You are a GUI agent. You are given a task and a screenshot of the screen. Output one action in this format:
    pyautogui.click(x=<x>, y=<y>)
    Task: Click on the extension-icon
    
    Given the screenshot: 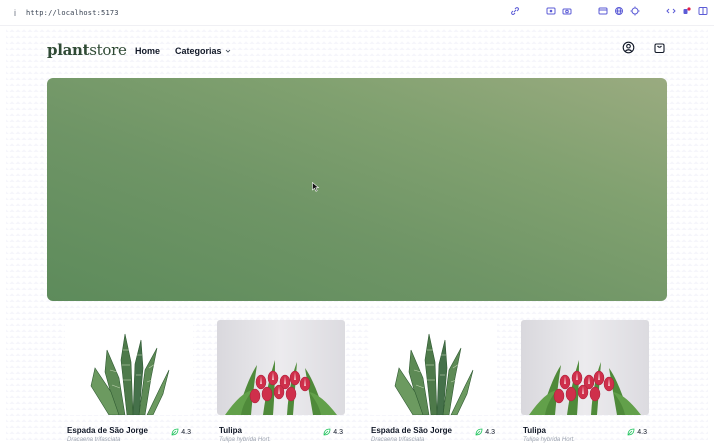 What is the action you would take?
    pyautogui.click(x=687, y=11)
    